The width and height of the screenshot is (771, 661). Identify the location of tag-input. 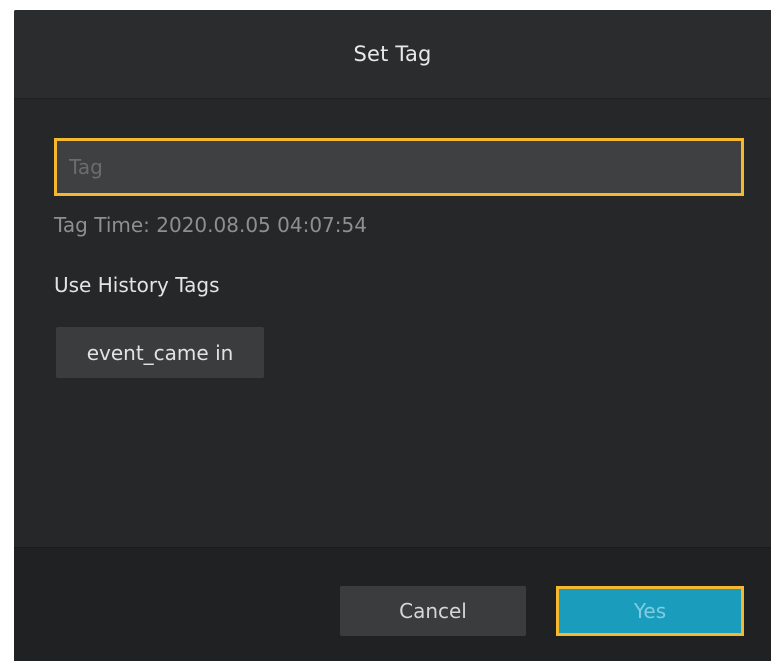
(399, 167).